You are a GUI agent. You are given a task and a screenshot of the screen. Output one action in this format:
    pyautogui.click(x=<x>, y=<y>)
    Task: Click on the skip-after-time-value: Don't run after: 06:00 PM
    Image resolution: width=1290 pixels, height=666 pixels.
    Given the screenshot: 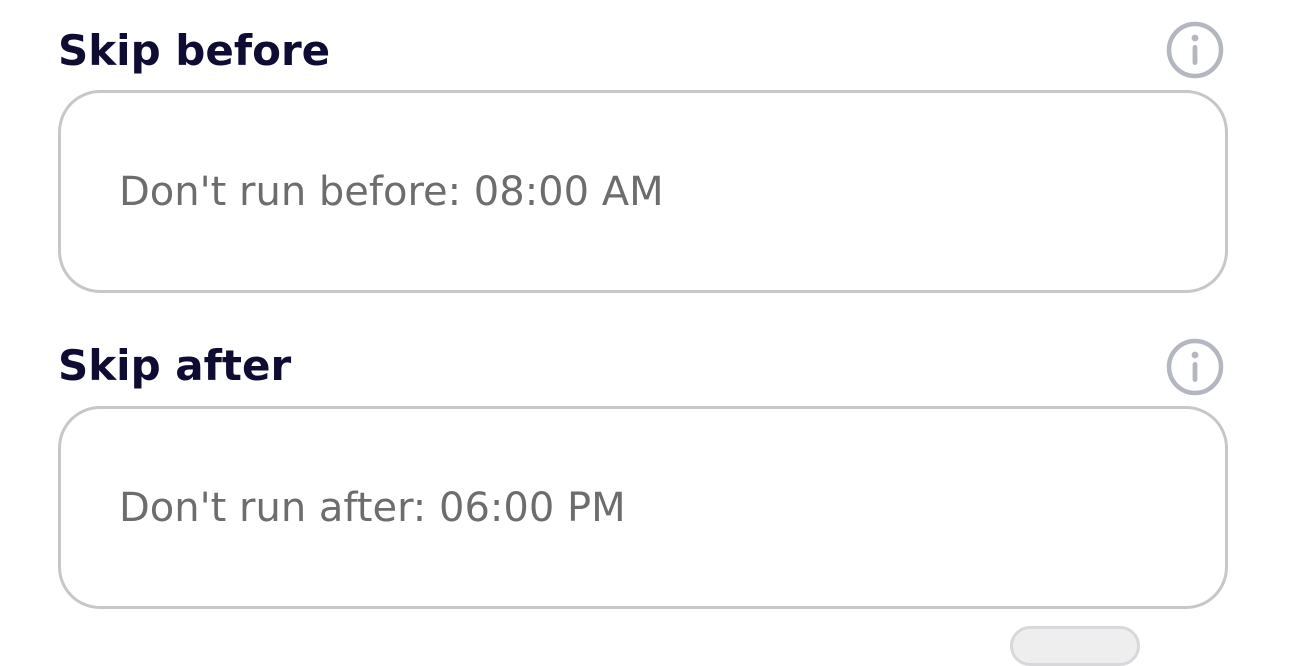 What is the action you would take?
    pyautogui.click(x=372, y=507)
    